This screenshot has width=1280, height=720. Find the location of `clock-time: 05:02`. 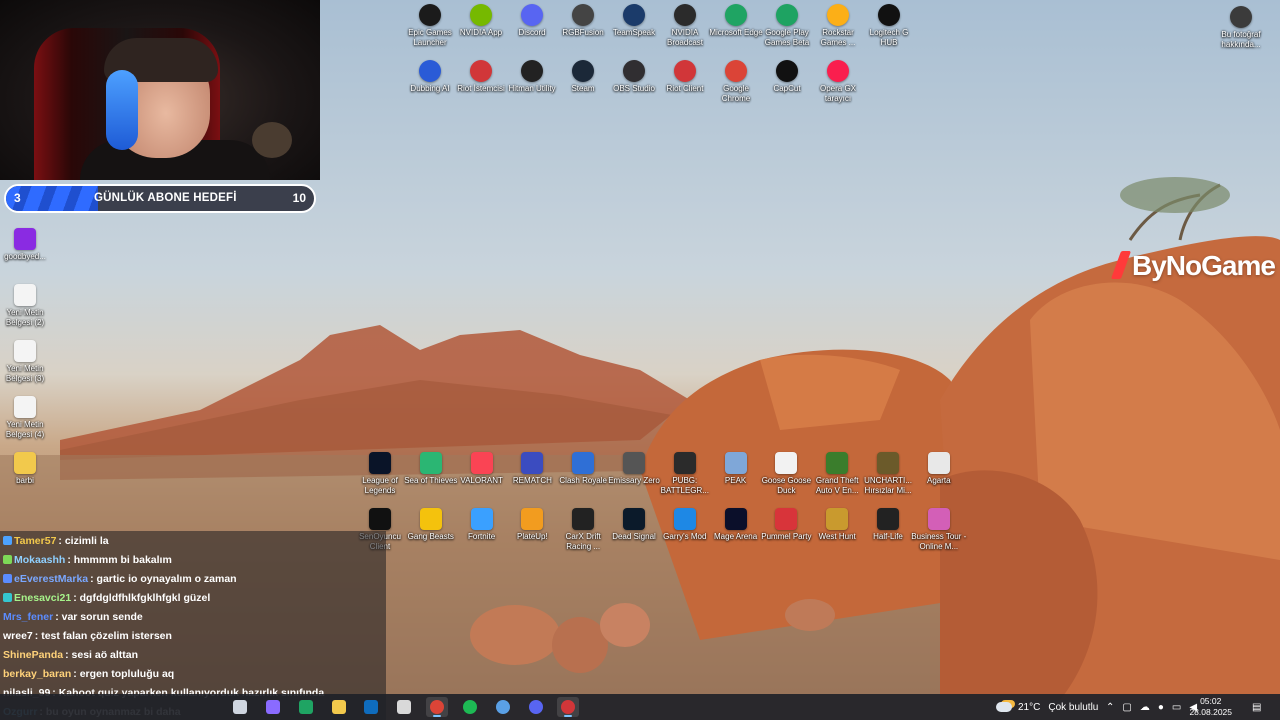

clock-time: 05:02 is located at coordinates (1211, 701).